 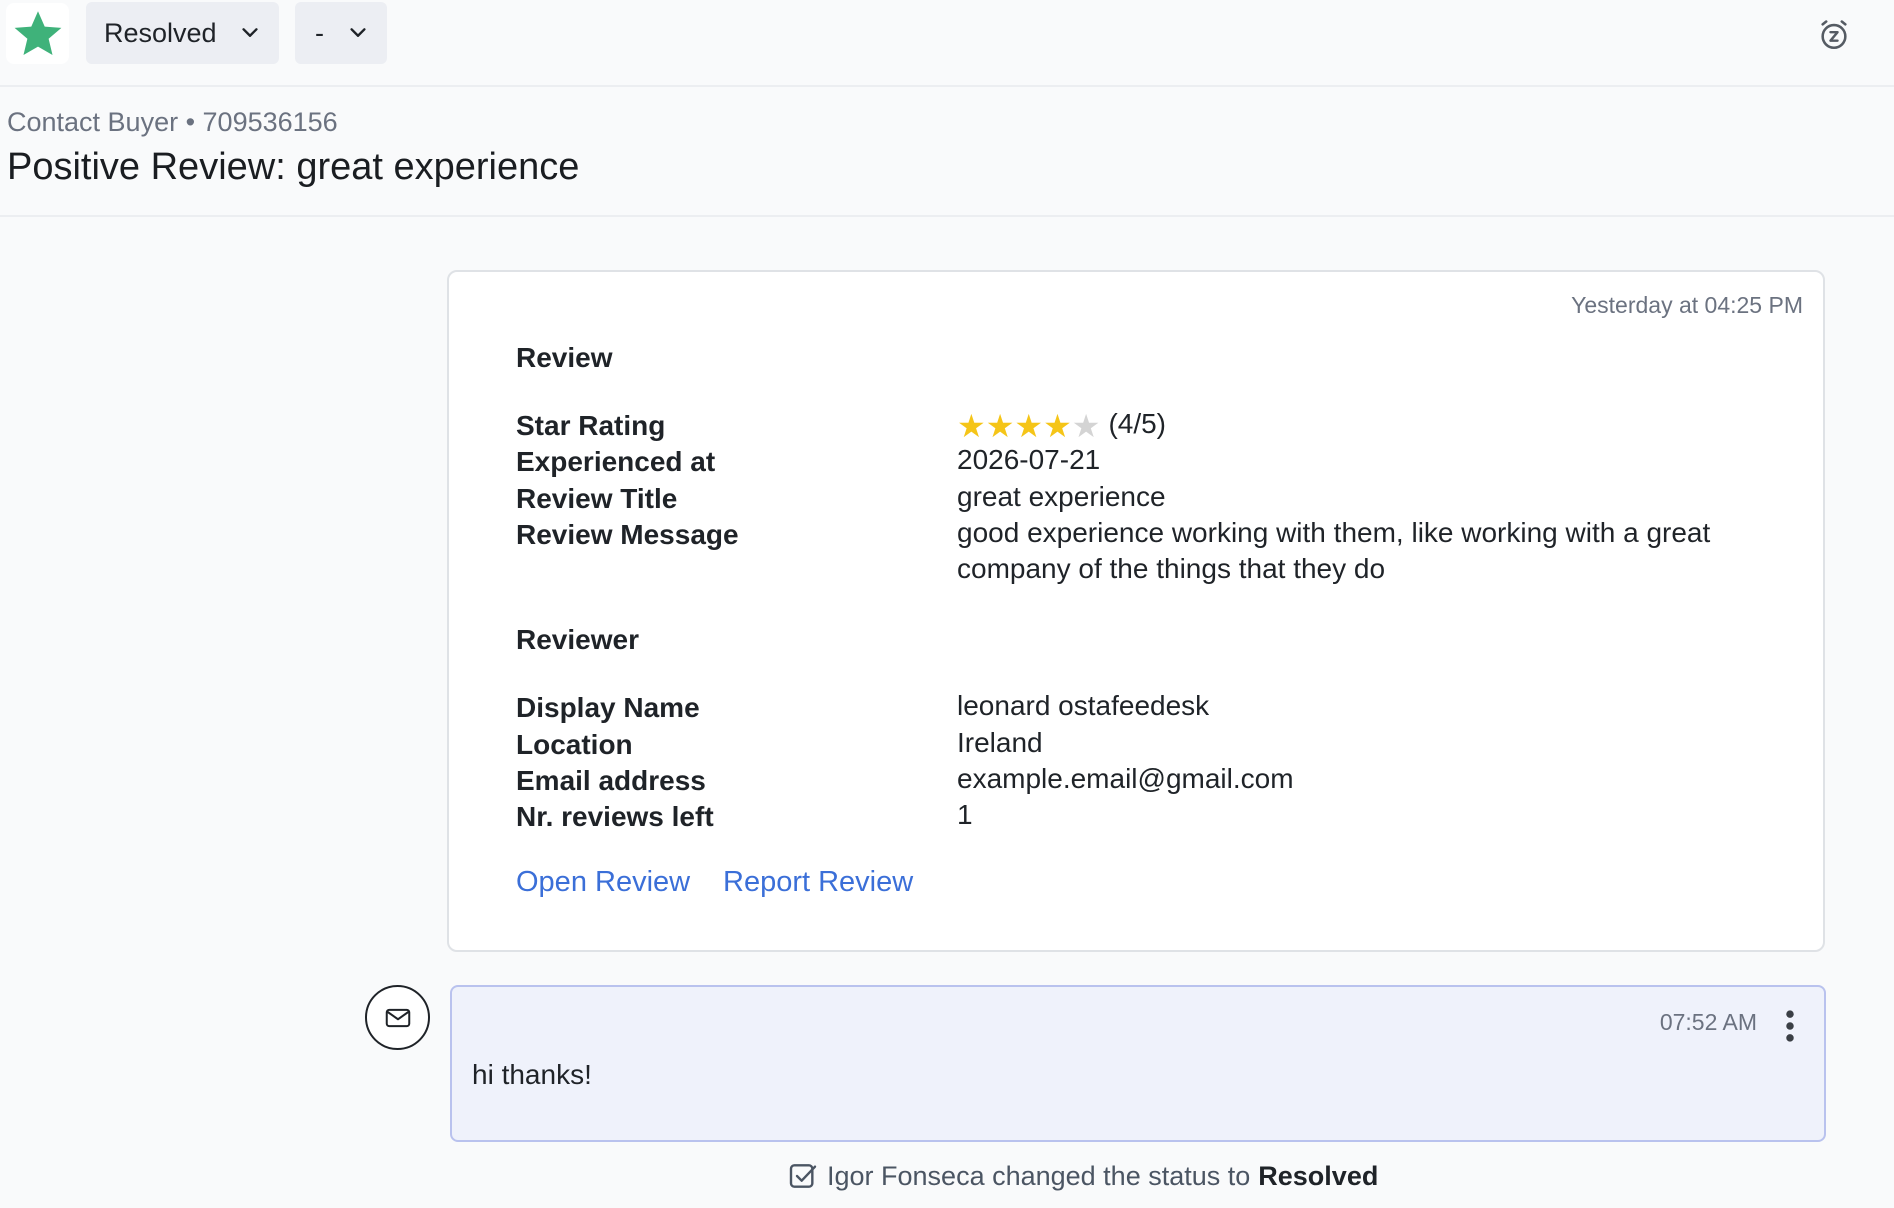 What do you see at coordinates (603, 882) in the screenshot?
I see `open-review-link: Open Review` at bounding box center [603, 882].